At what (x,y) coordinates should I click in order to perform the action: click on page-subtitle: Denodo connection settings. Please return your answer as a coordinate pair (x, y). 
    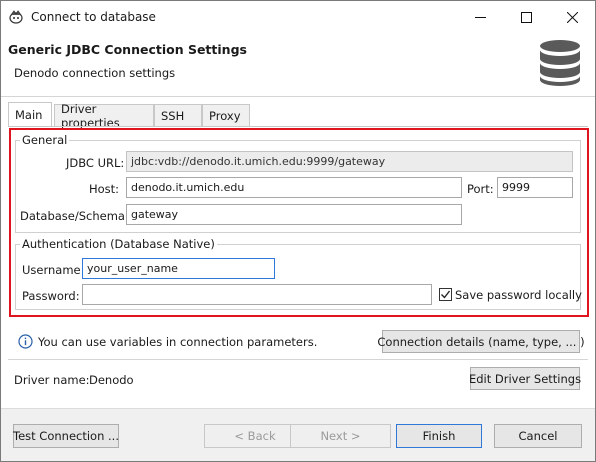
    Looking at the image, I should click on (95, 73).